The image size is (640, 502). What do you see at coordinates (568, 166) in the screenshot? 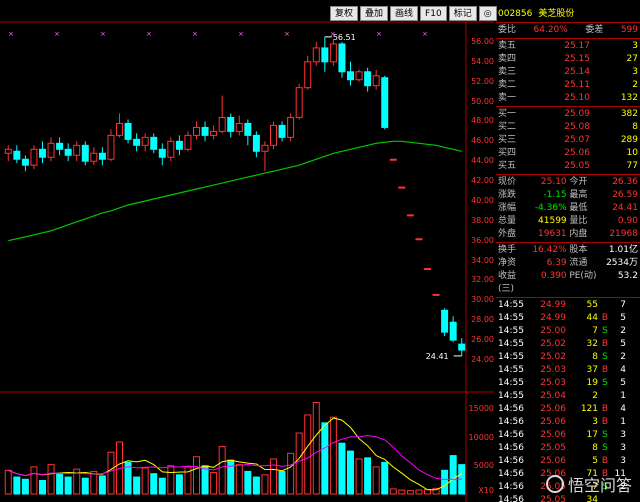
I see `bid-level-5: 买五 25.05 77` at bounding box center [568, 166].